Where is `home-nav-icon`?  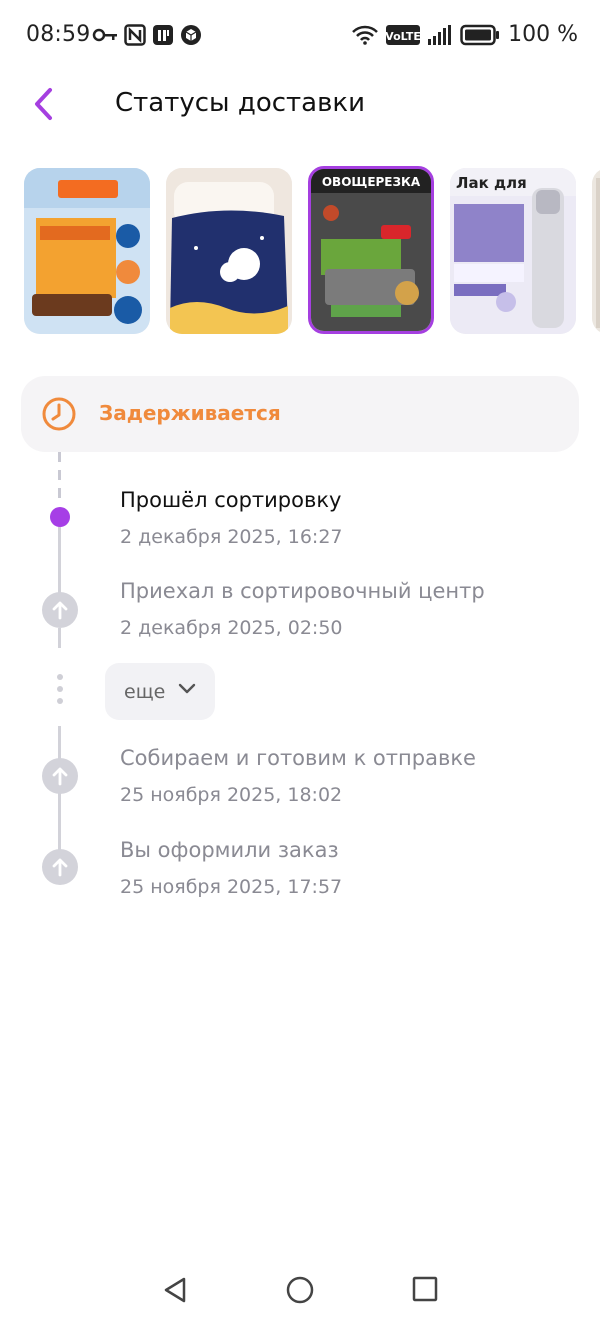
home-nav-icon is located at coordinates (300, 1290).